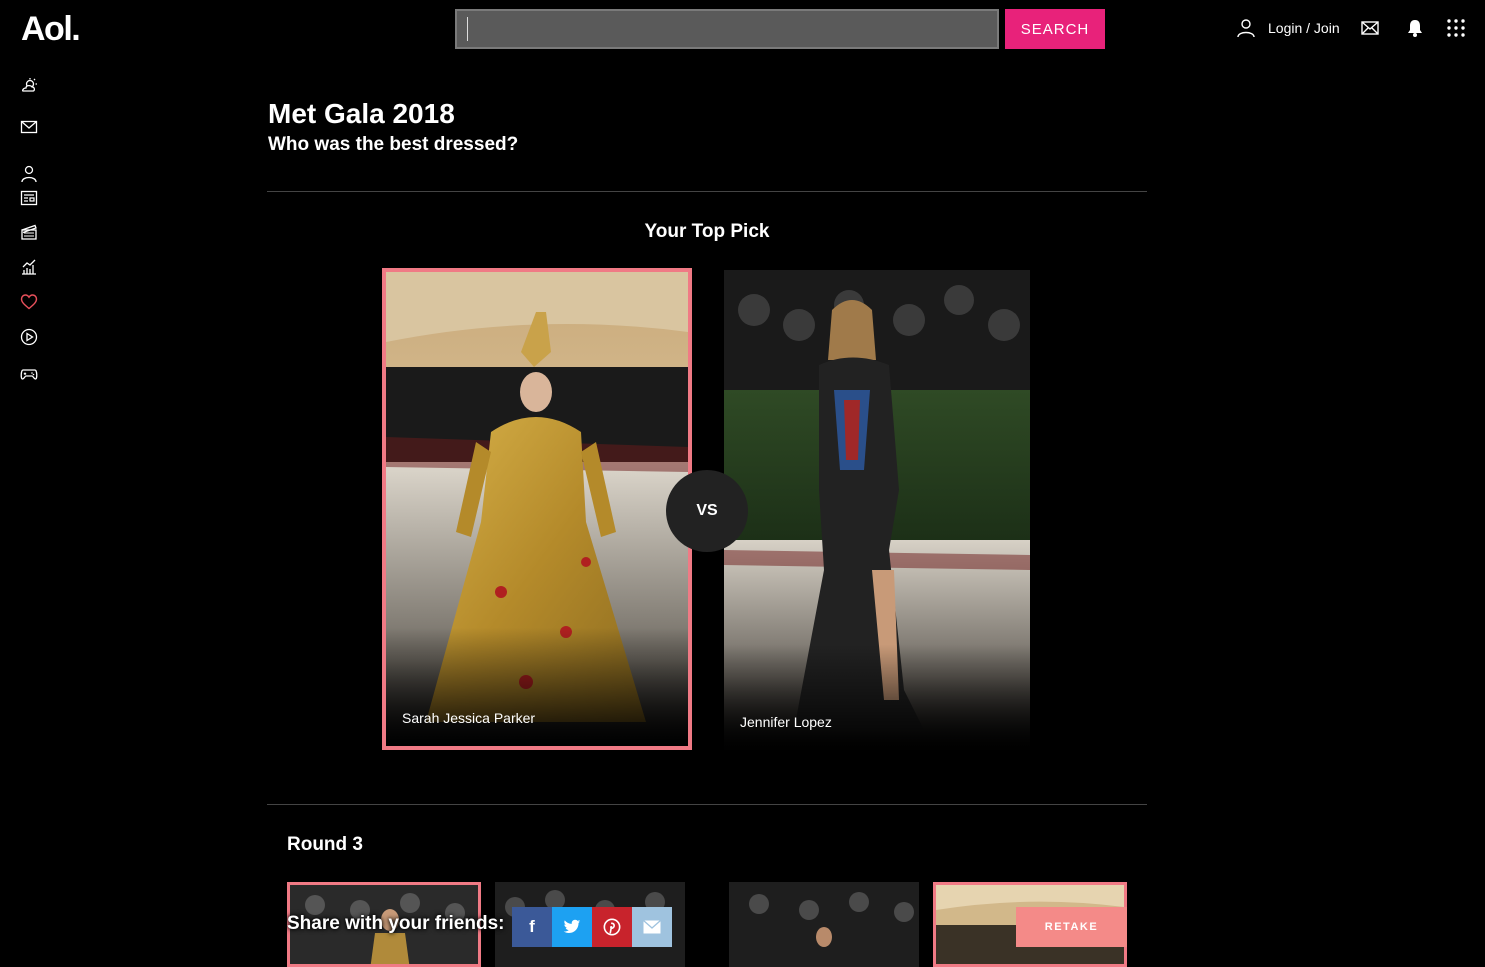  Describe the element at coordinates (29, 374) in the screenshot. I see `games-icon` at that location.